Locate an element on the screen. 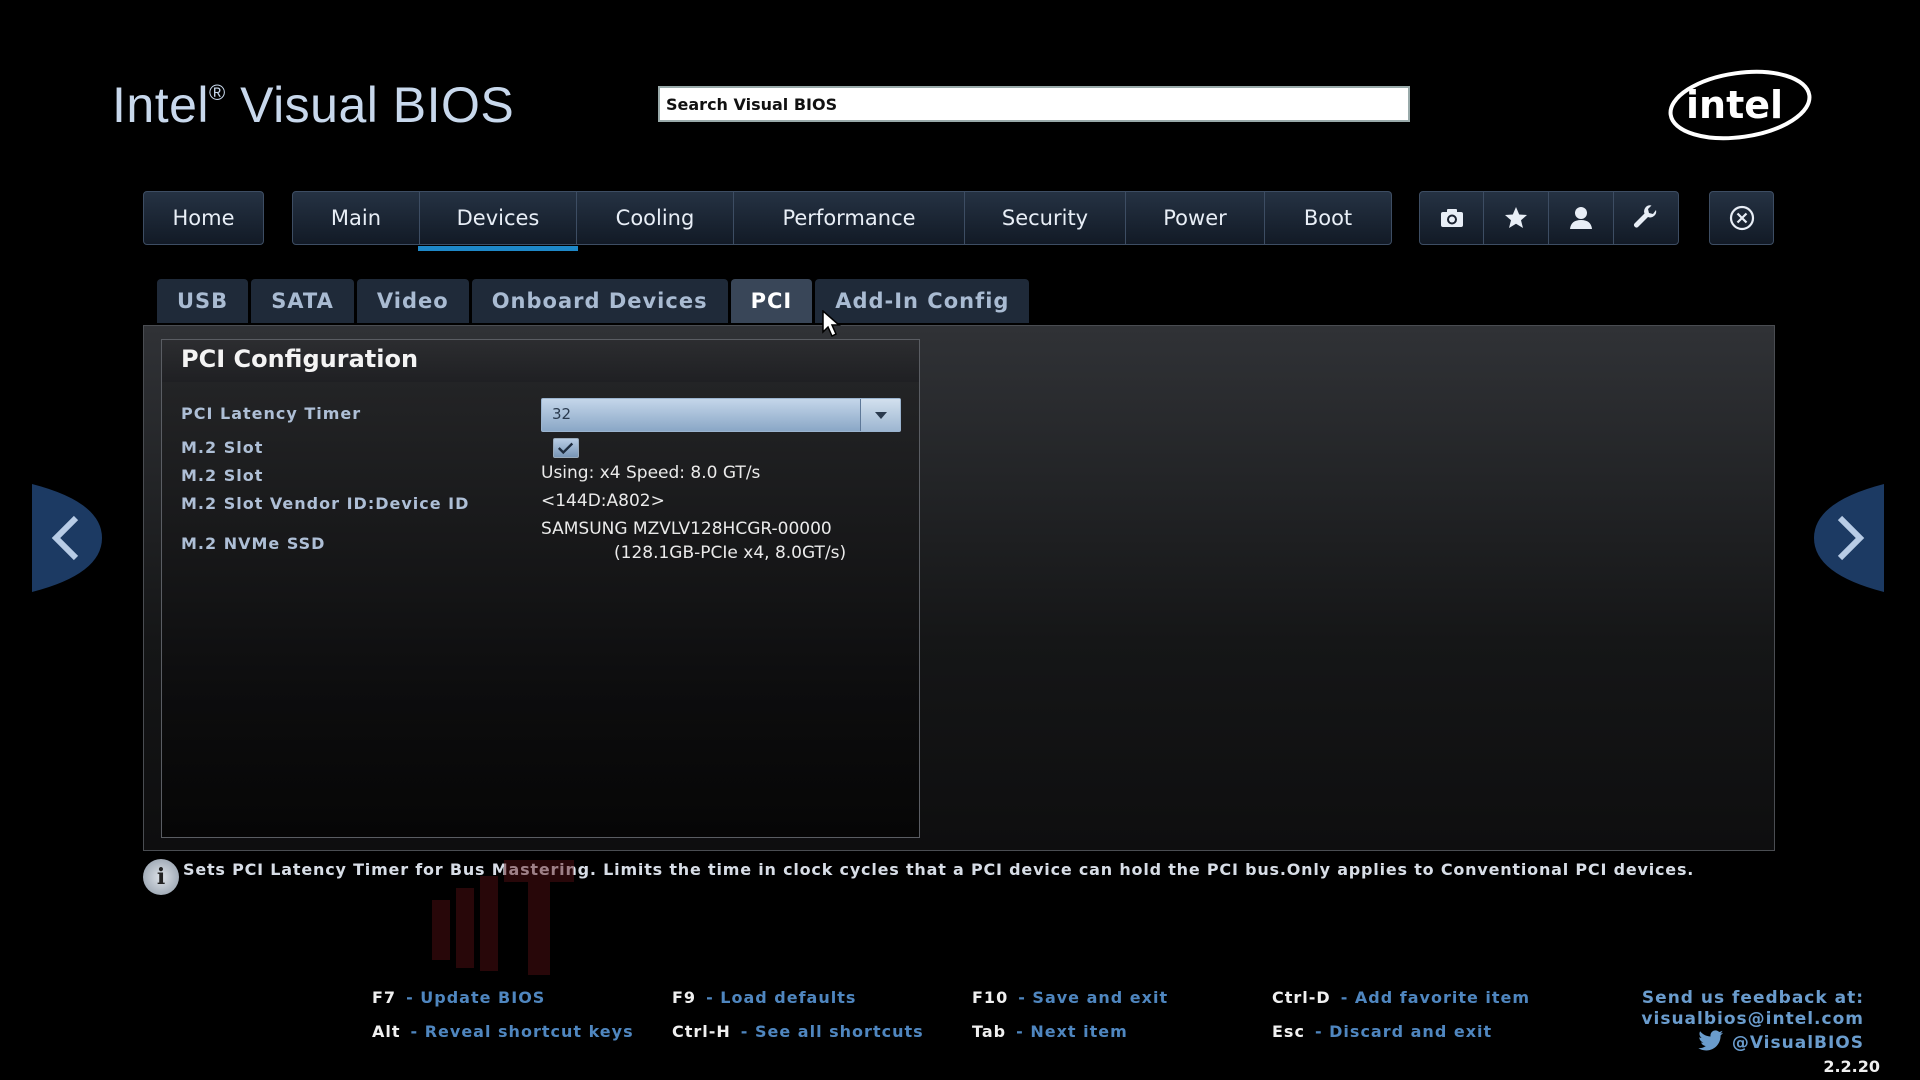 The image size is (1920, 1080). favorites-button is located at coordinates (1516, 218).